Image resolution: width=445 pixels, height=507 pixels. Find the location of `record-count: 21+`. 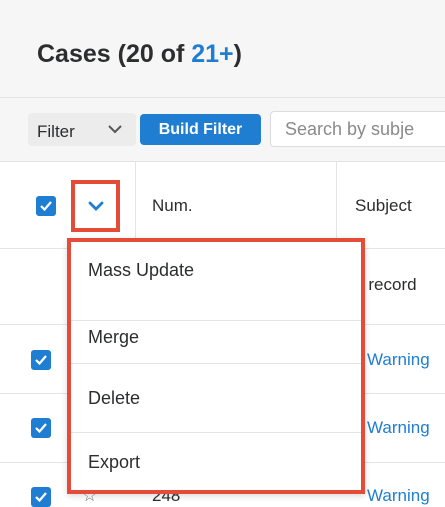

record-count: 21+ is located at coordinates (212, 54).